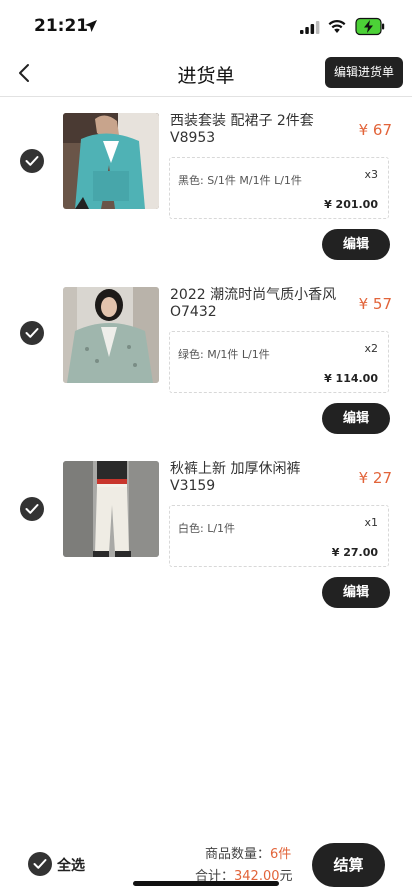  What do you see at coordinates (235, 477) in the screenshot?
I see `product-name: 秋裤上新 加厚休闲裤 V3159` at bounding box center [235, 477].